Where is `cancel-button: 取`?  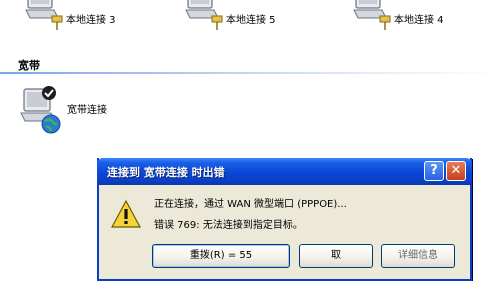
cancel-button: 取 is located at coordinates (336, 256).